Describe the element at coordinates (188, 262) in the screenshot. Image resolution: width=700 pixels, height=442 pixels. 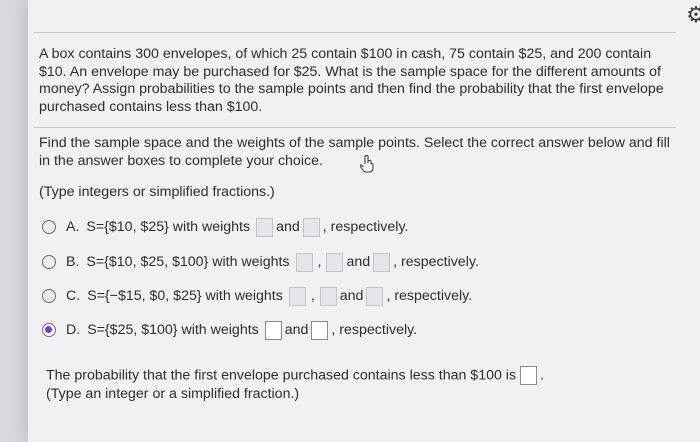
I see `option-set: S={$10, $25, $100} with weights` at that location.